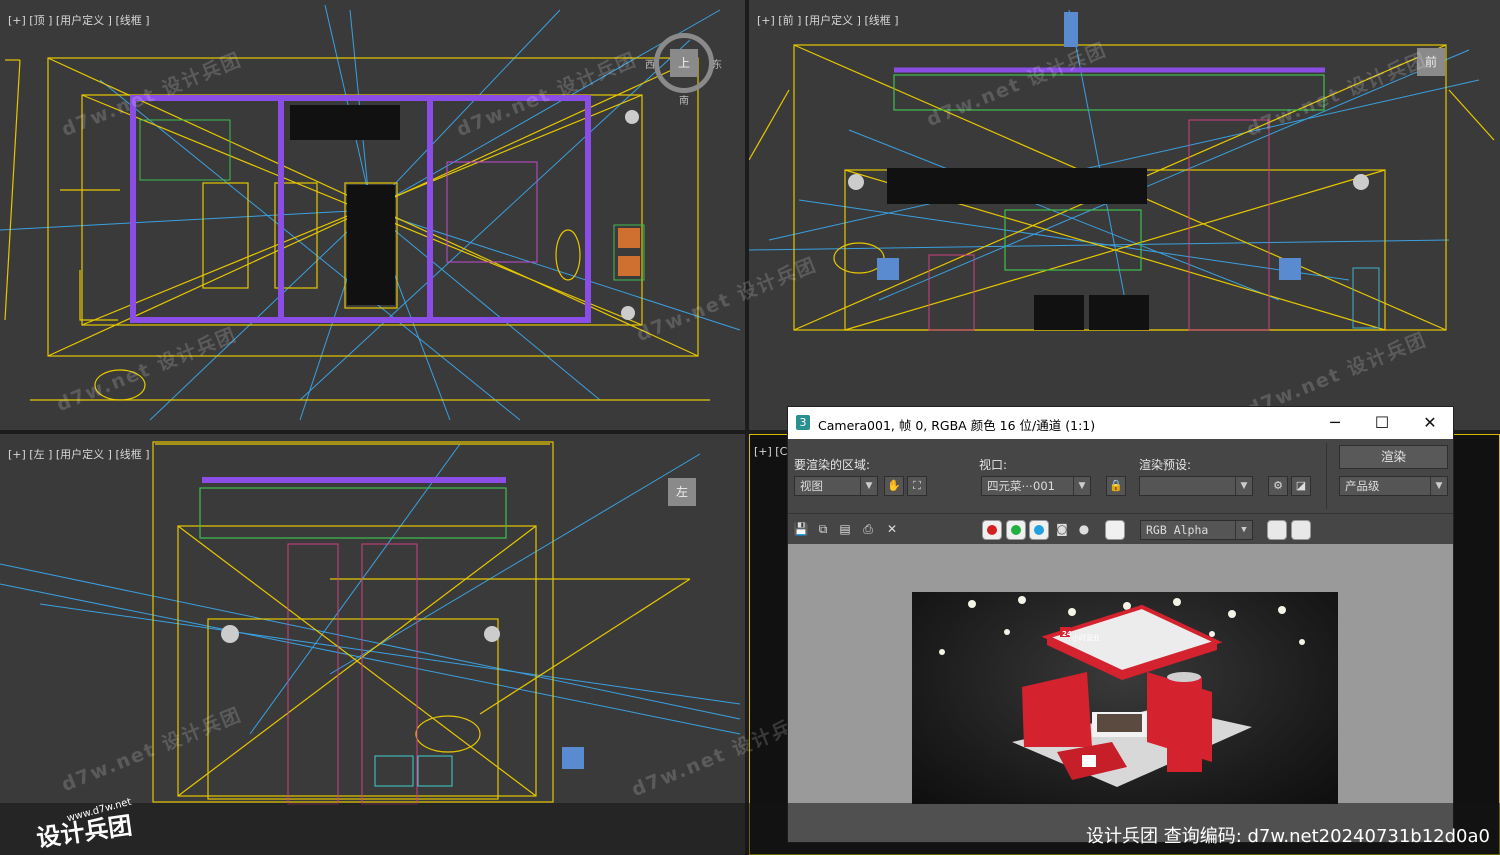  I want to click on booth-render: 24 小时营业, so click(1122, 691).